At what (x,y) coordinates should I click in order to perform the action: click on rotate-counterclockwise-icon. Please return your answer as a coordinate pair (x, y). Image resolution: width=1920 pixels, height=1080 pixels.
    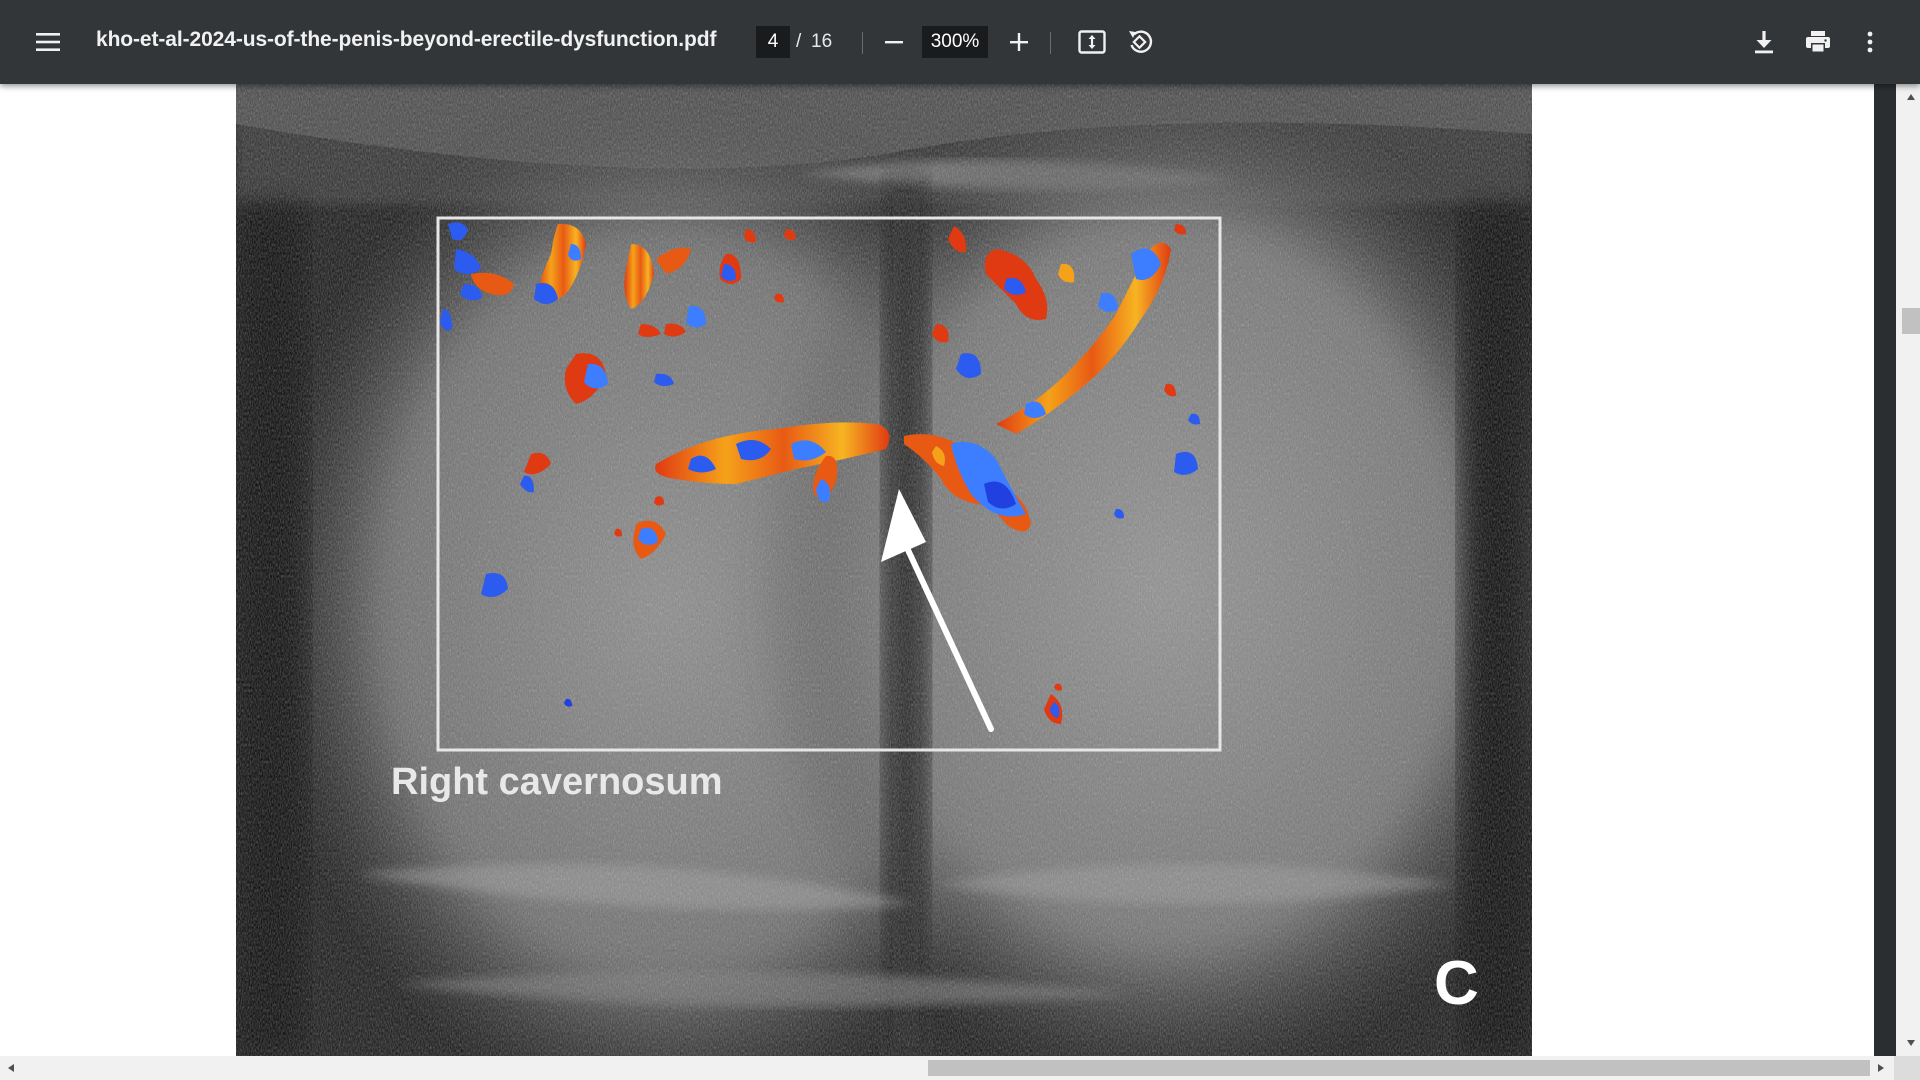
    Looking at the image, I should click on (1141, 41).